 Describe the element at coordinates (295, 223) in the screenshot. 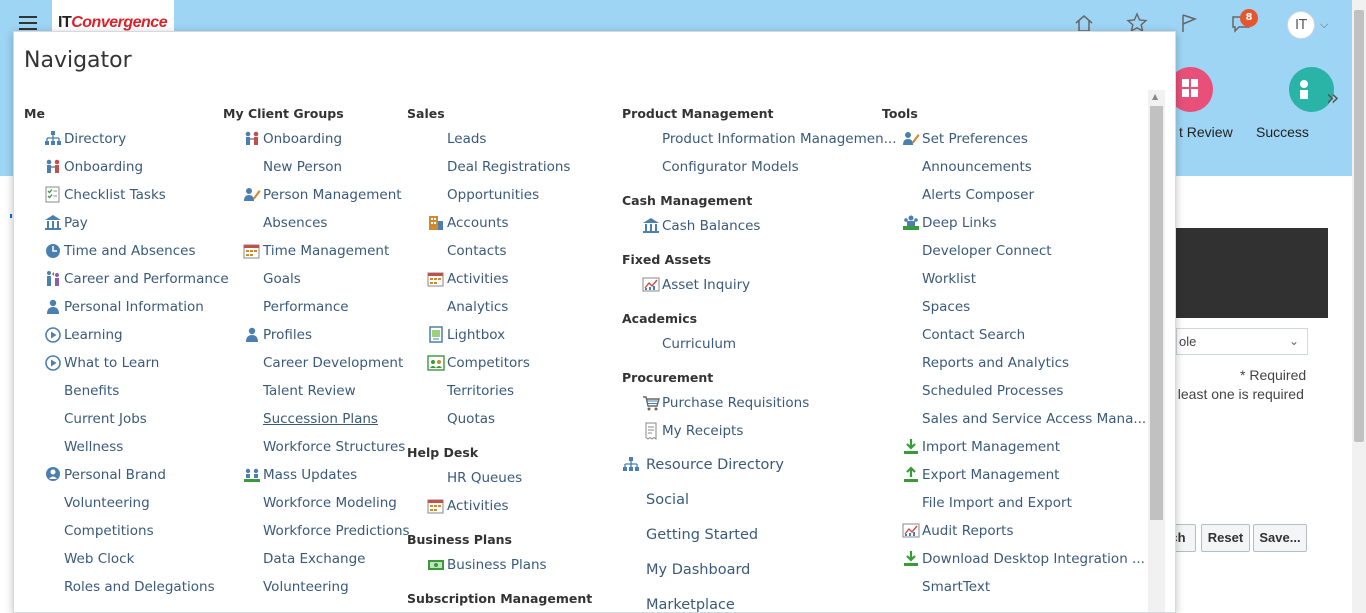

I see `nav-item-label: Absences` at that location.